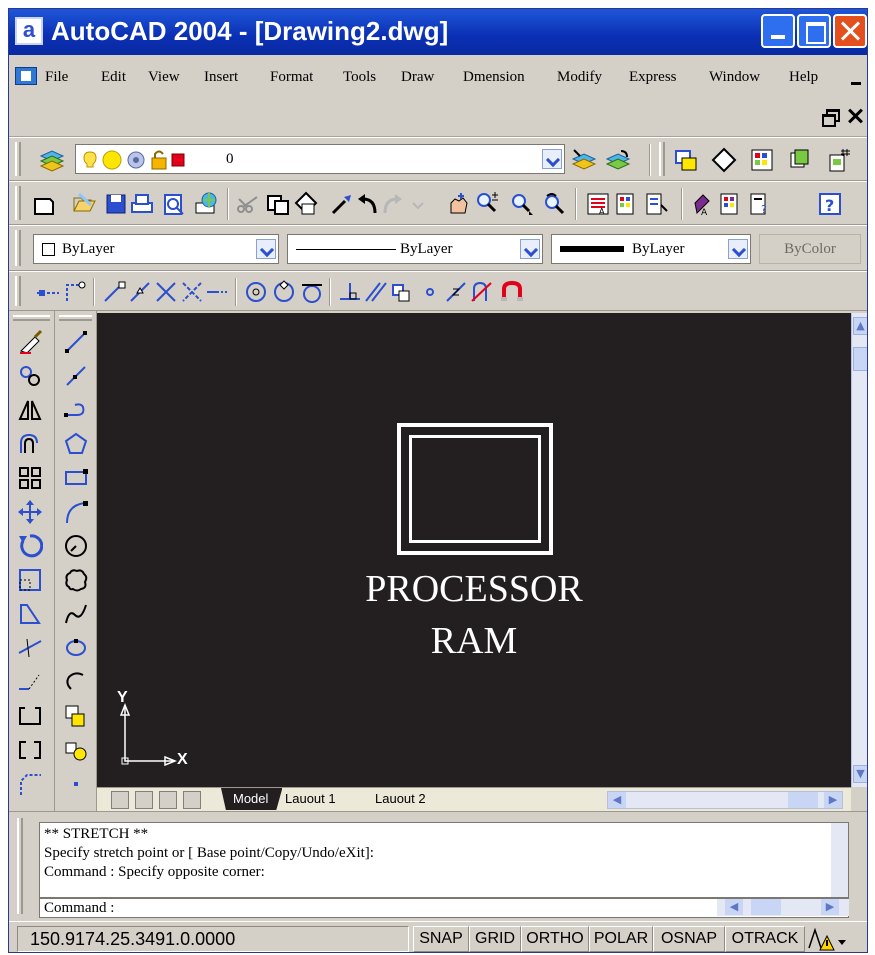 The width and height of the screenshot is (875, 955). I want to click on point-icon, so click(76, 784).